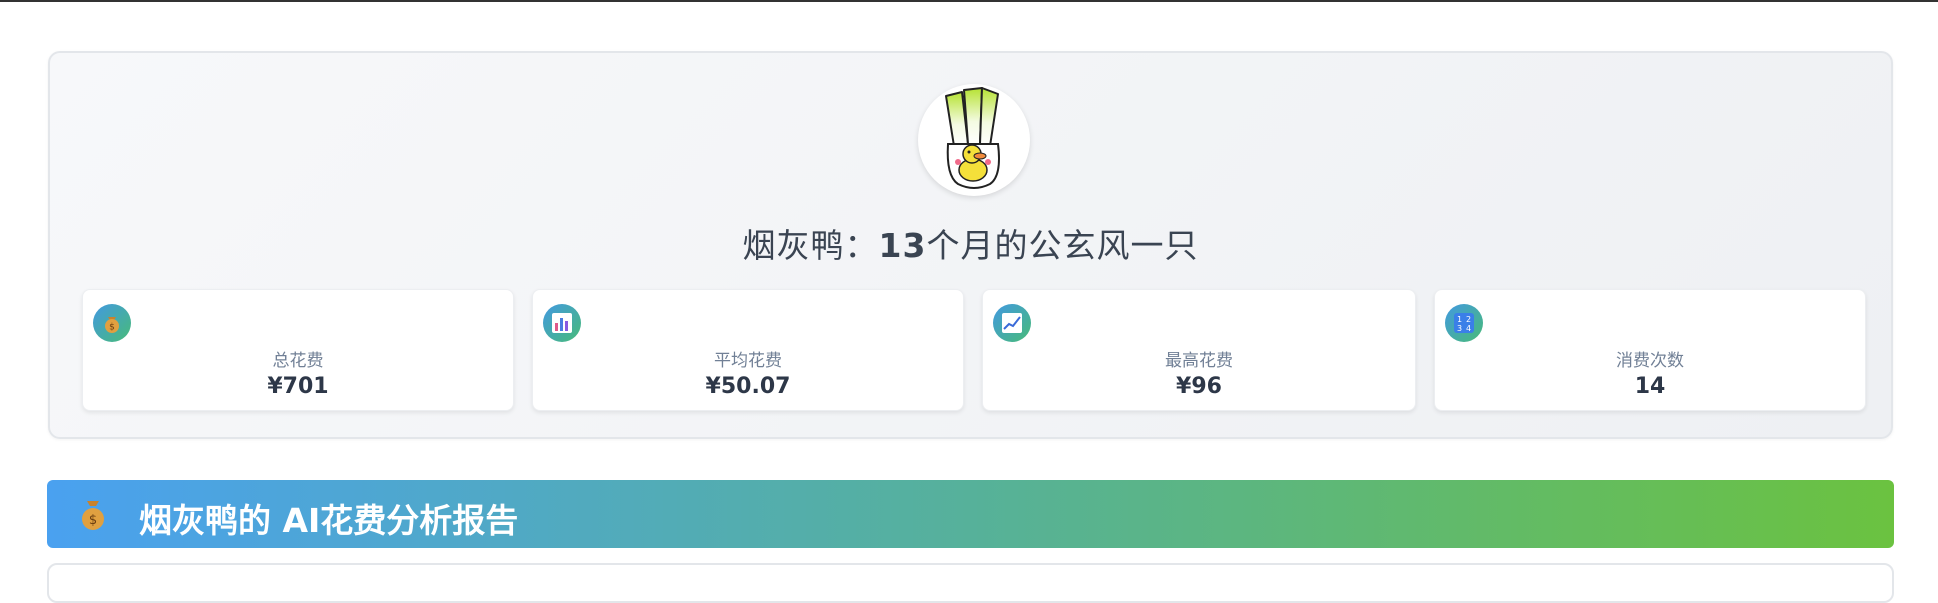 The image size is (1938, 603). Describe the element at coordinates (298, 361) in the screenshot. I see `stat-label: 总花费` at that location.